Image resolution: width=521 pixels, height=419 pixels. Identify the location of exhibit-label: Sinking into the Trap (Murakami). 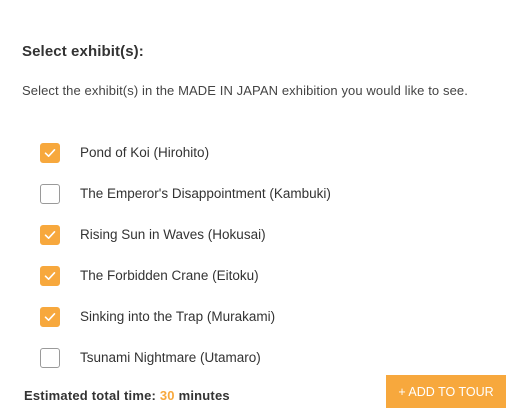
(178, 316).